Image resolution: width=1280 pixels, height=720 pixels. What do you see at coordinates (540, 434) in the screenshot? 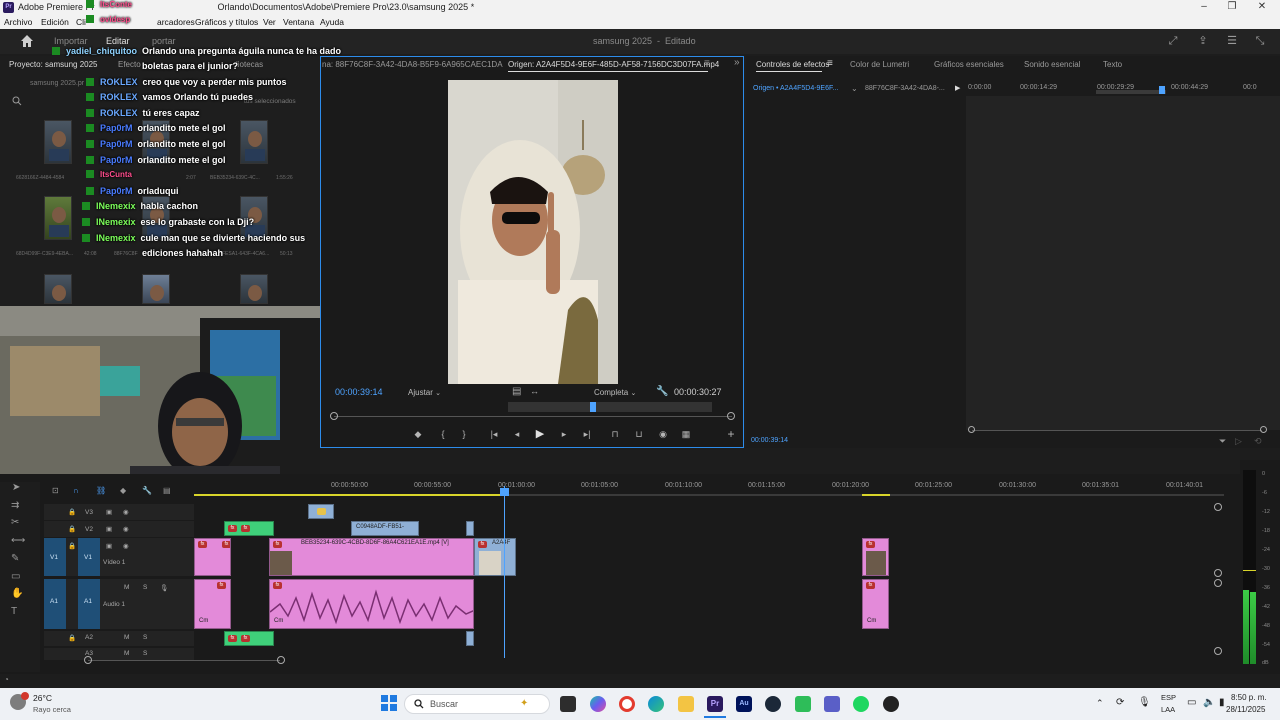
I see `play-icon: ▶` at bounding box center [540, 434].